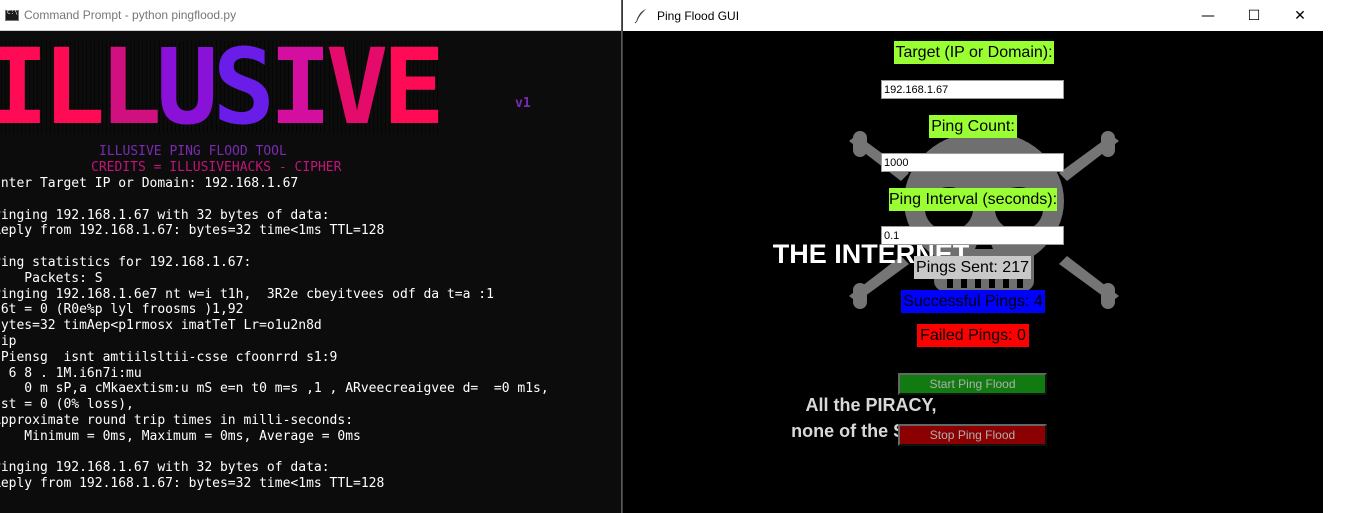  I want to click on window-controls: — ☐ ✕, so click(1254, 15).